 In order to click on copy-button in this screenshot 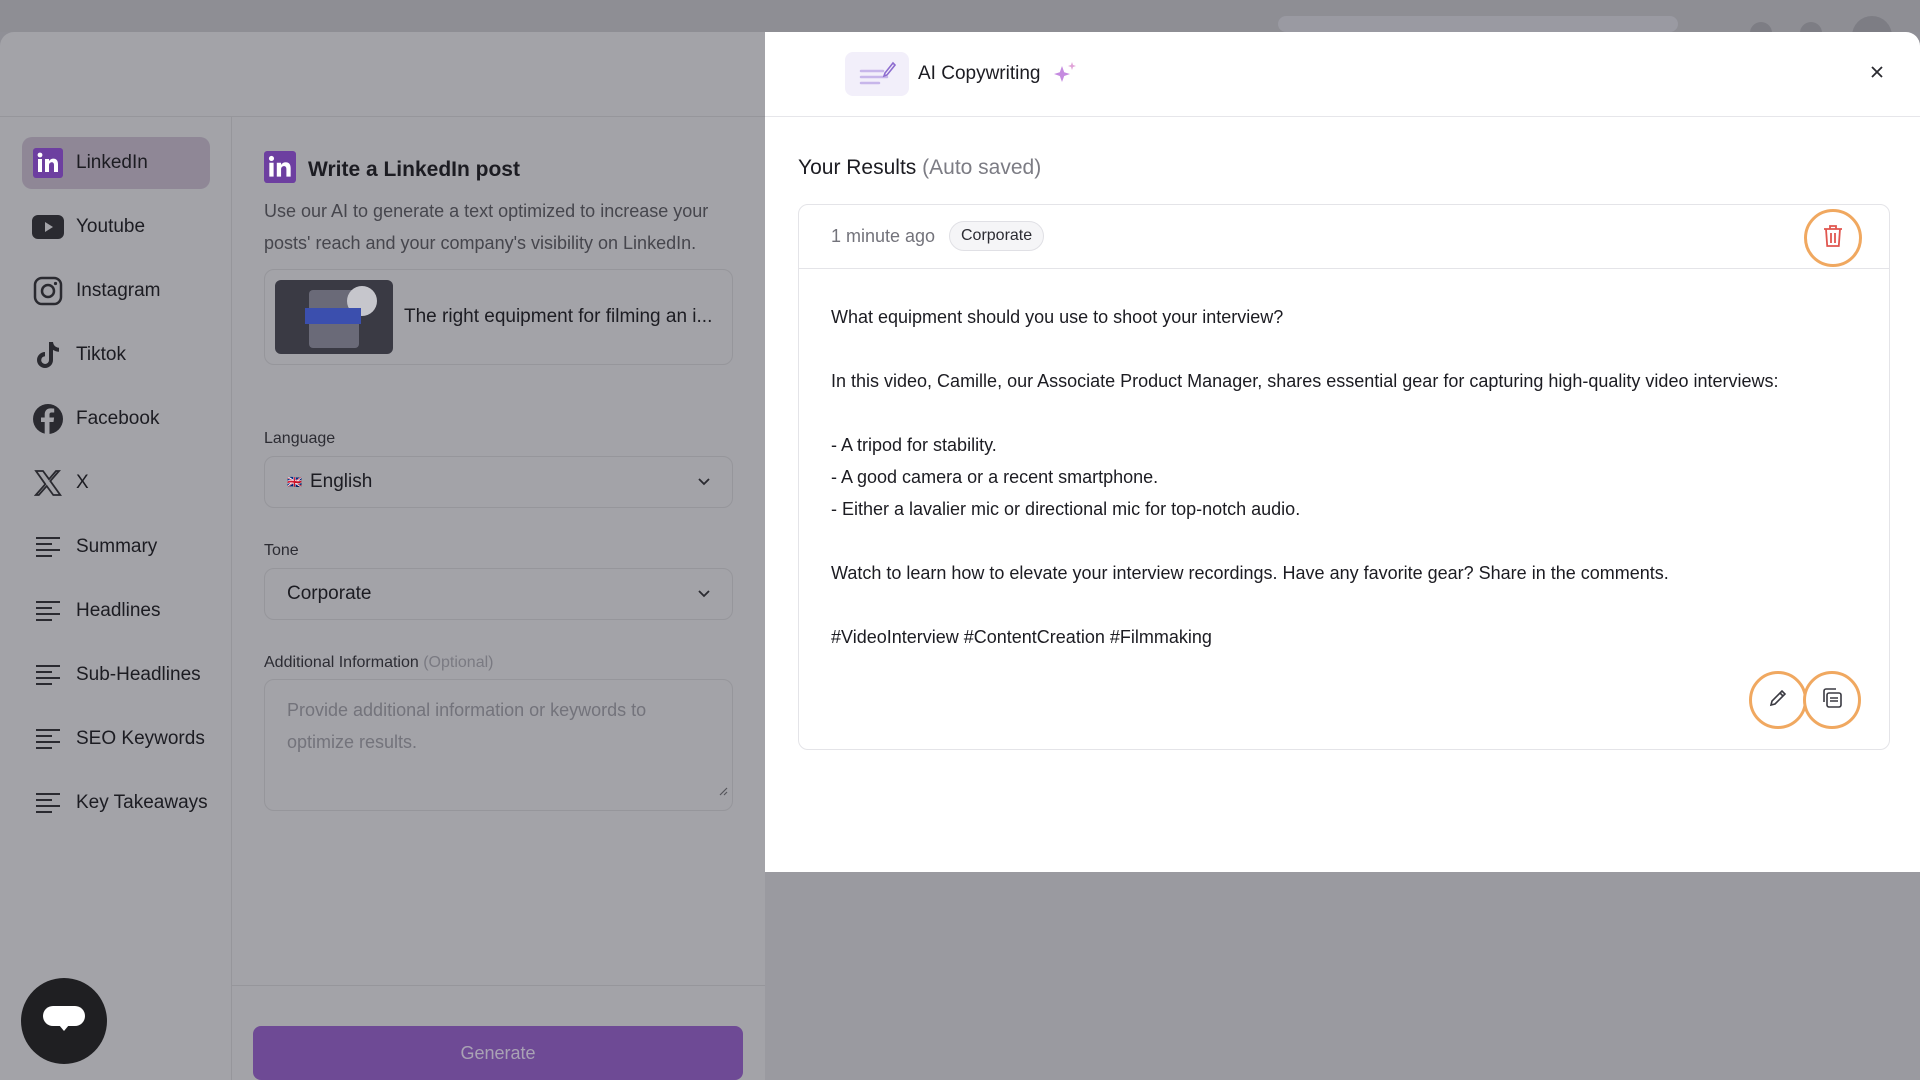, I will do `click(1832, 700)`.